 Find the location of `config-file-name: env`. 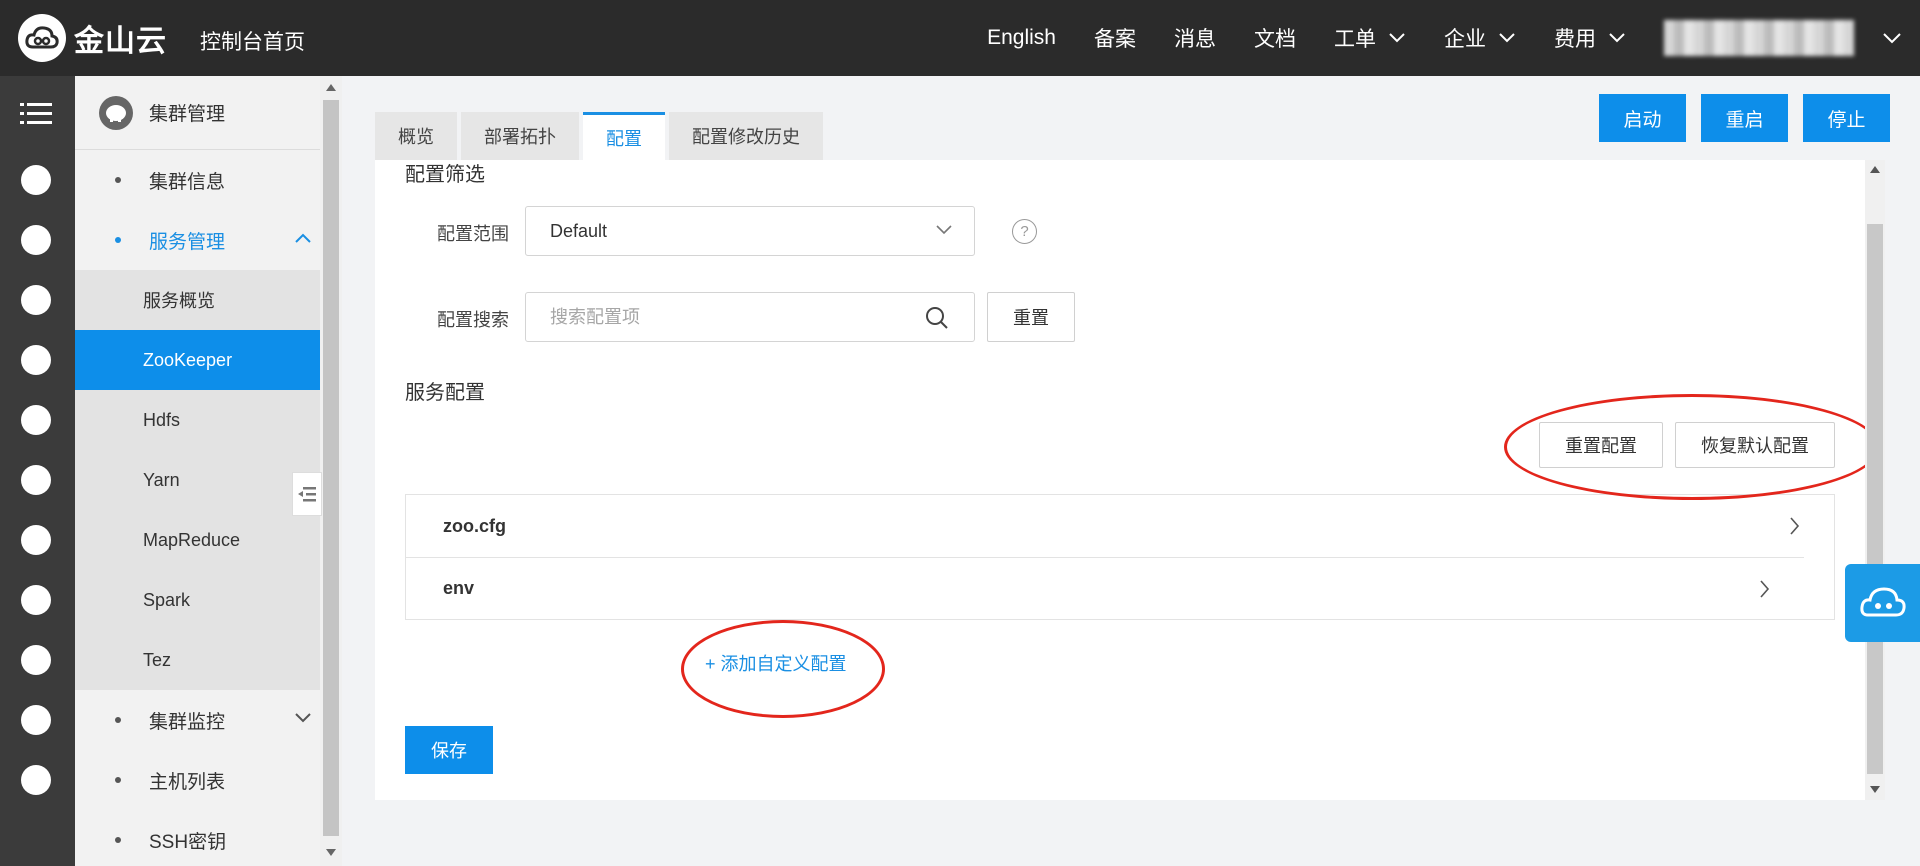

config-file-name: env is located at coordinates (459, 588).